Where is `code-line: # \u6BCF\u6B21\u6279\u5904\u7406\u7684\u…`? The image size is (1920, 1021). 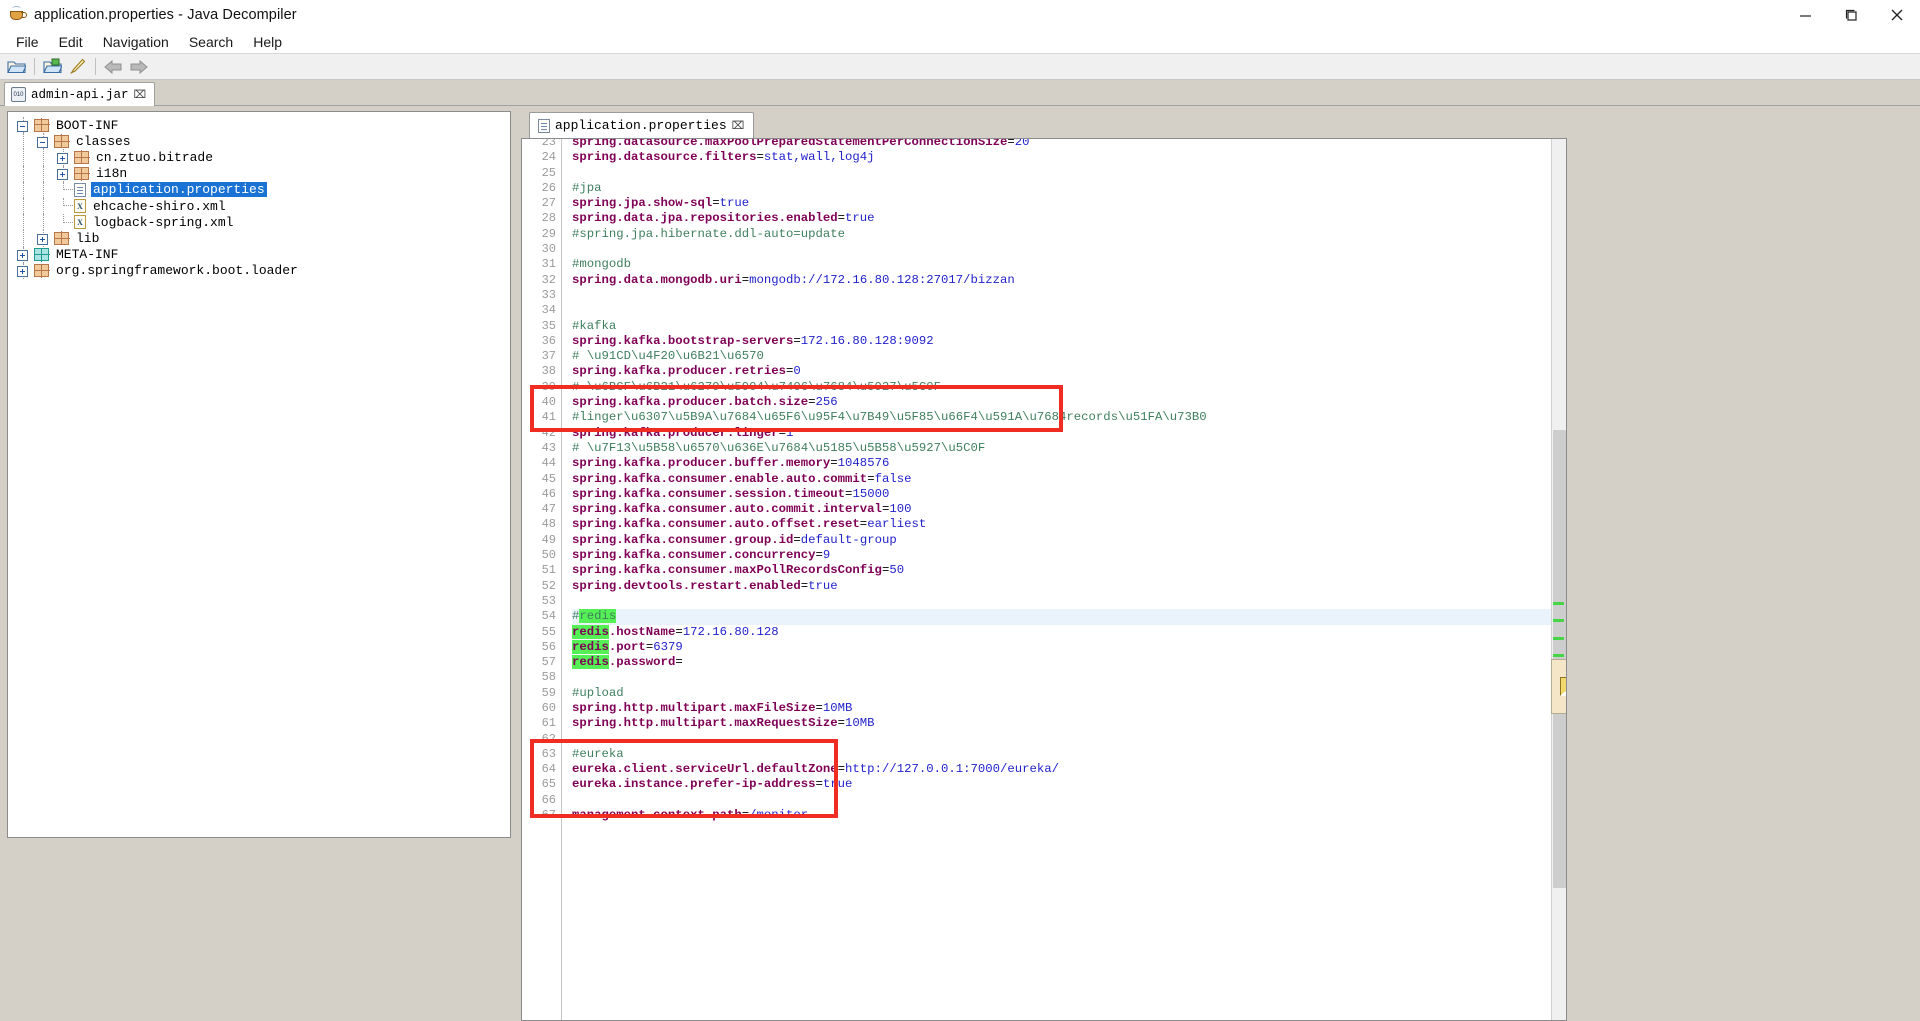 code-line: # \u6BCF\u6B21\u6279\u5904\u7406\u7684\u… is located at coordinates (1069, 387).